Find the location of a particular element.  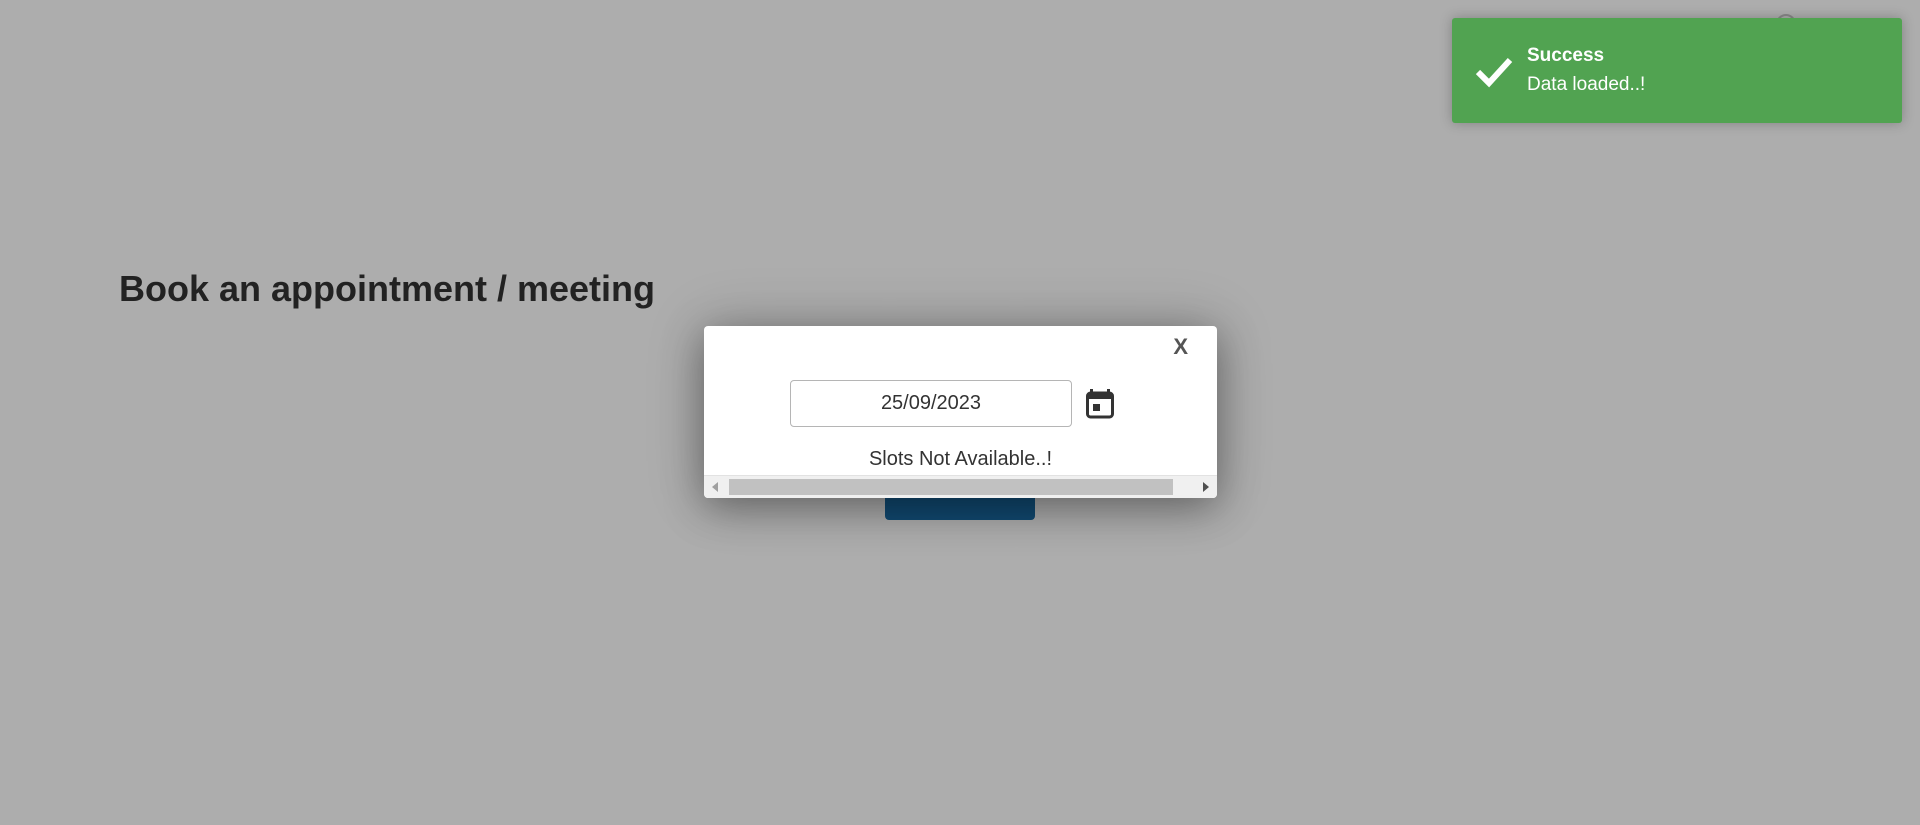

success-toast: Success Data loaded..! is located at coordinates (1677, 70).